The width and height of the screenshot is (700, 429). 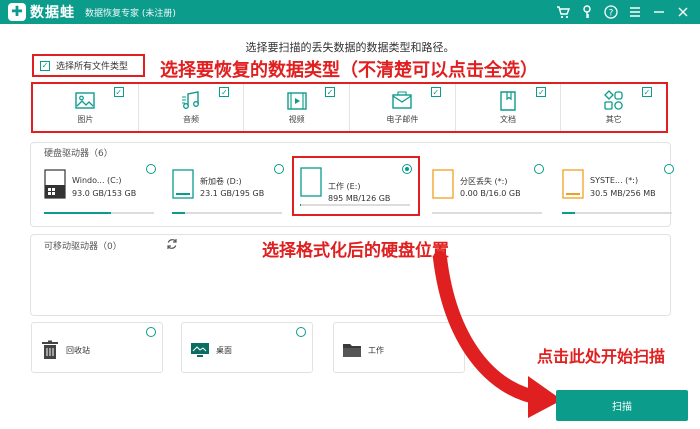 I want to click on app-logo: ✚ 数据蛙, so click(x=41, y=12).